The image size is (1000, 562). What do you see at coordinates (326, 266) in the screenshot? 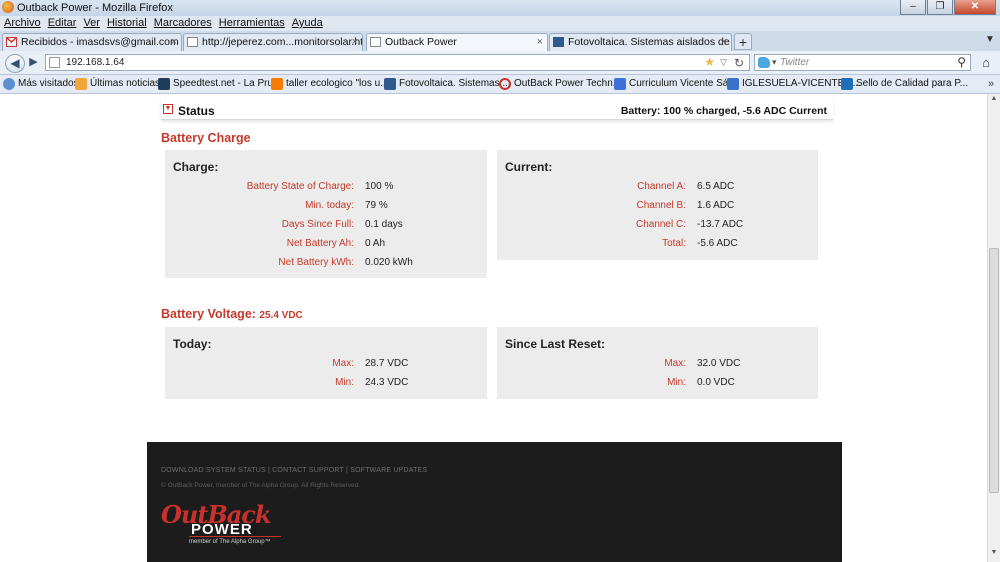
I see `info-row: Net Battery kWh: 0.020 kWh` at bounding box center [326, 266].